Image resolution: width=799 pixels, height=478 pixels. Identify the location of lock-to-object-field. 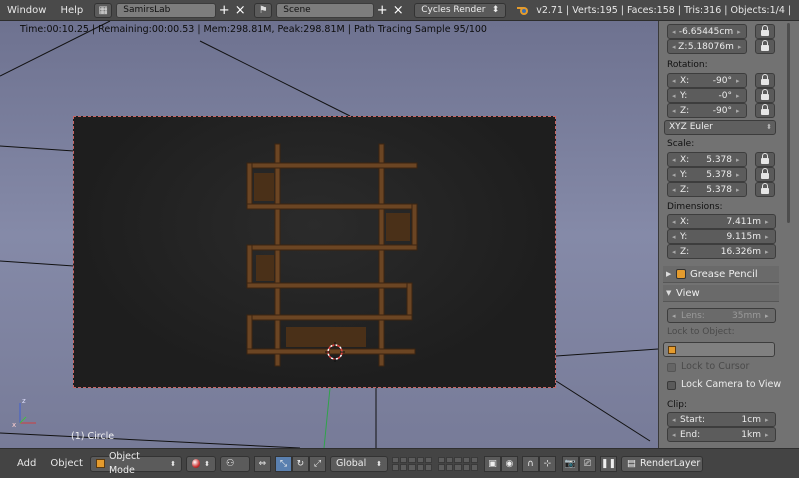
(719, 349).